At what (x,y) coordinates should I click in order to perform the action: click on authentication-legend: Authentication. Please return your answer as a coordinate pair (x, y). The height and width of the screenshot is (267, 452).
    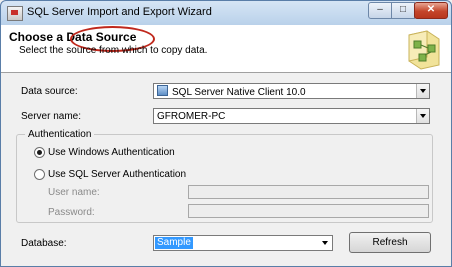
    Looking at the image, I should click on (60, 134).